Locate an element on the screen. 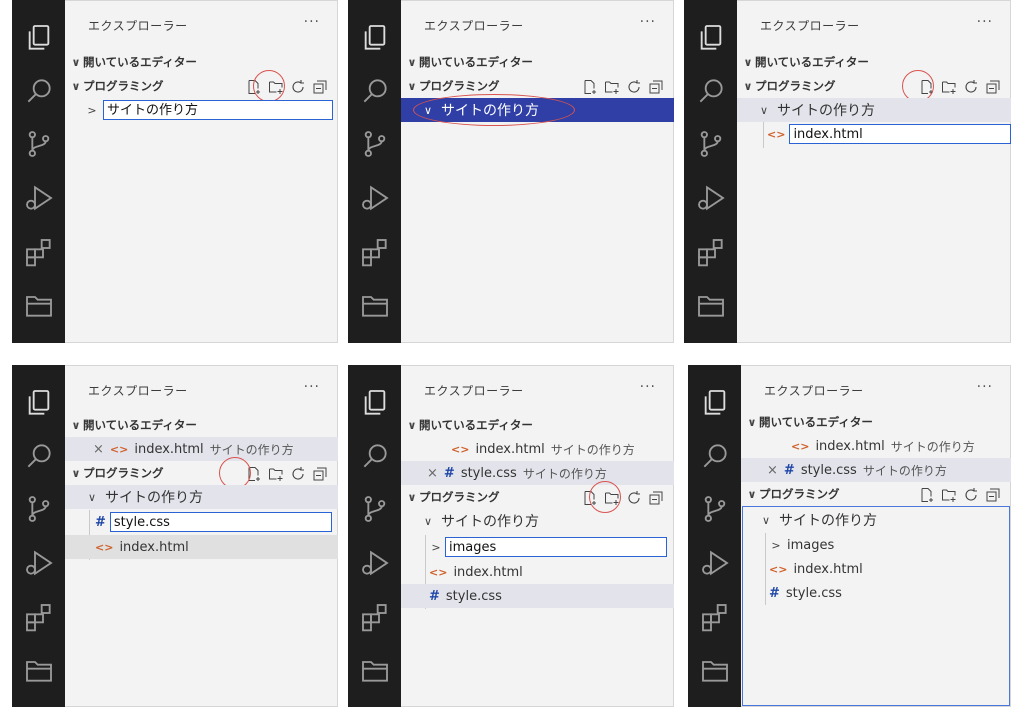 The width and height of the screenshot is (1023, 719). new-file-row: # style.css is located at coordinates (201, 522).